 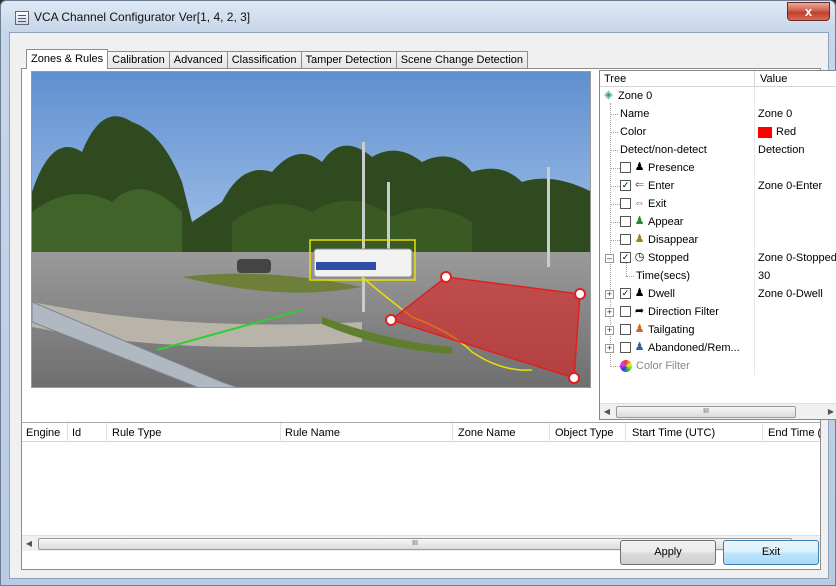 What do you see at coordinates (639, 347) in the screenshot?
I see `abandoned-object-icon: ♟` at bounding box center [639, 347].